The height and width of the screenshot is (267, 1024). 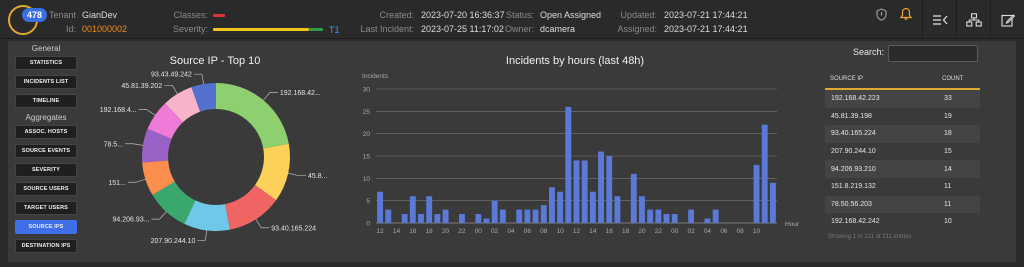 I want to click on severity-bar-end, so click(x=316, y=29).